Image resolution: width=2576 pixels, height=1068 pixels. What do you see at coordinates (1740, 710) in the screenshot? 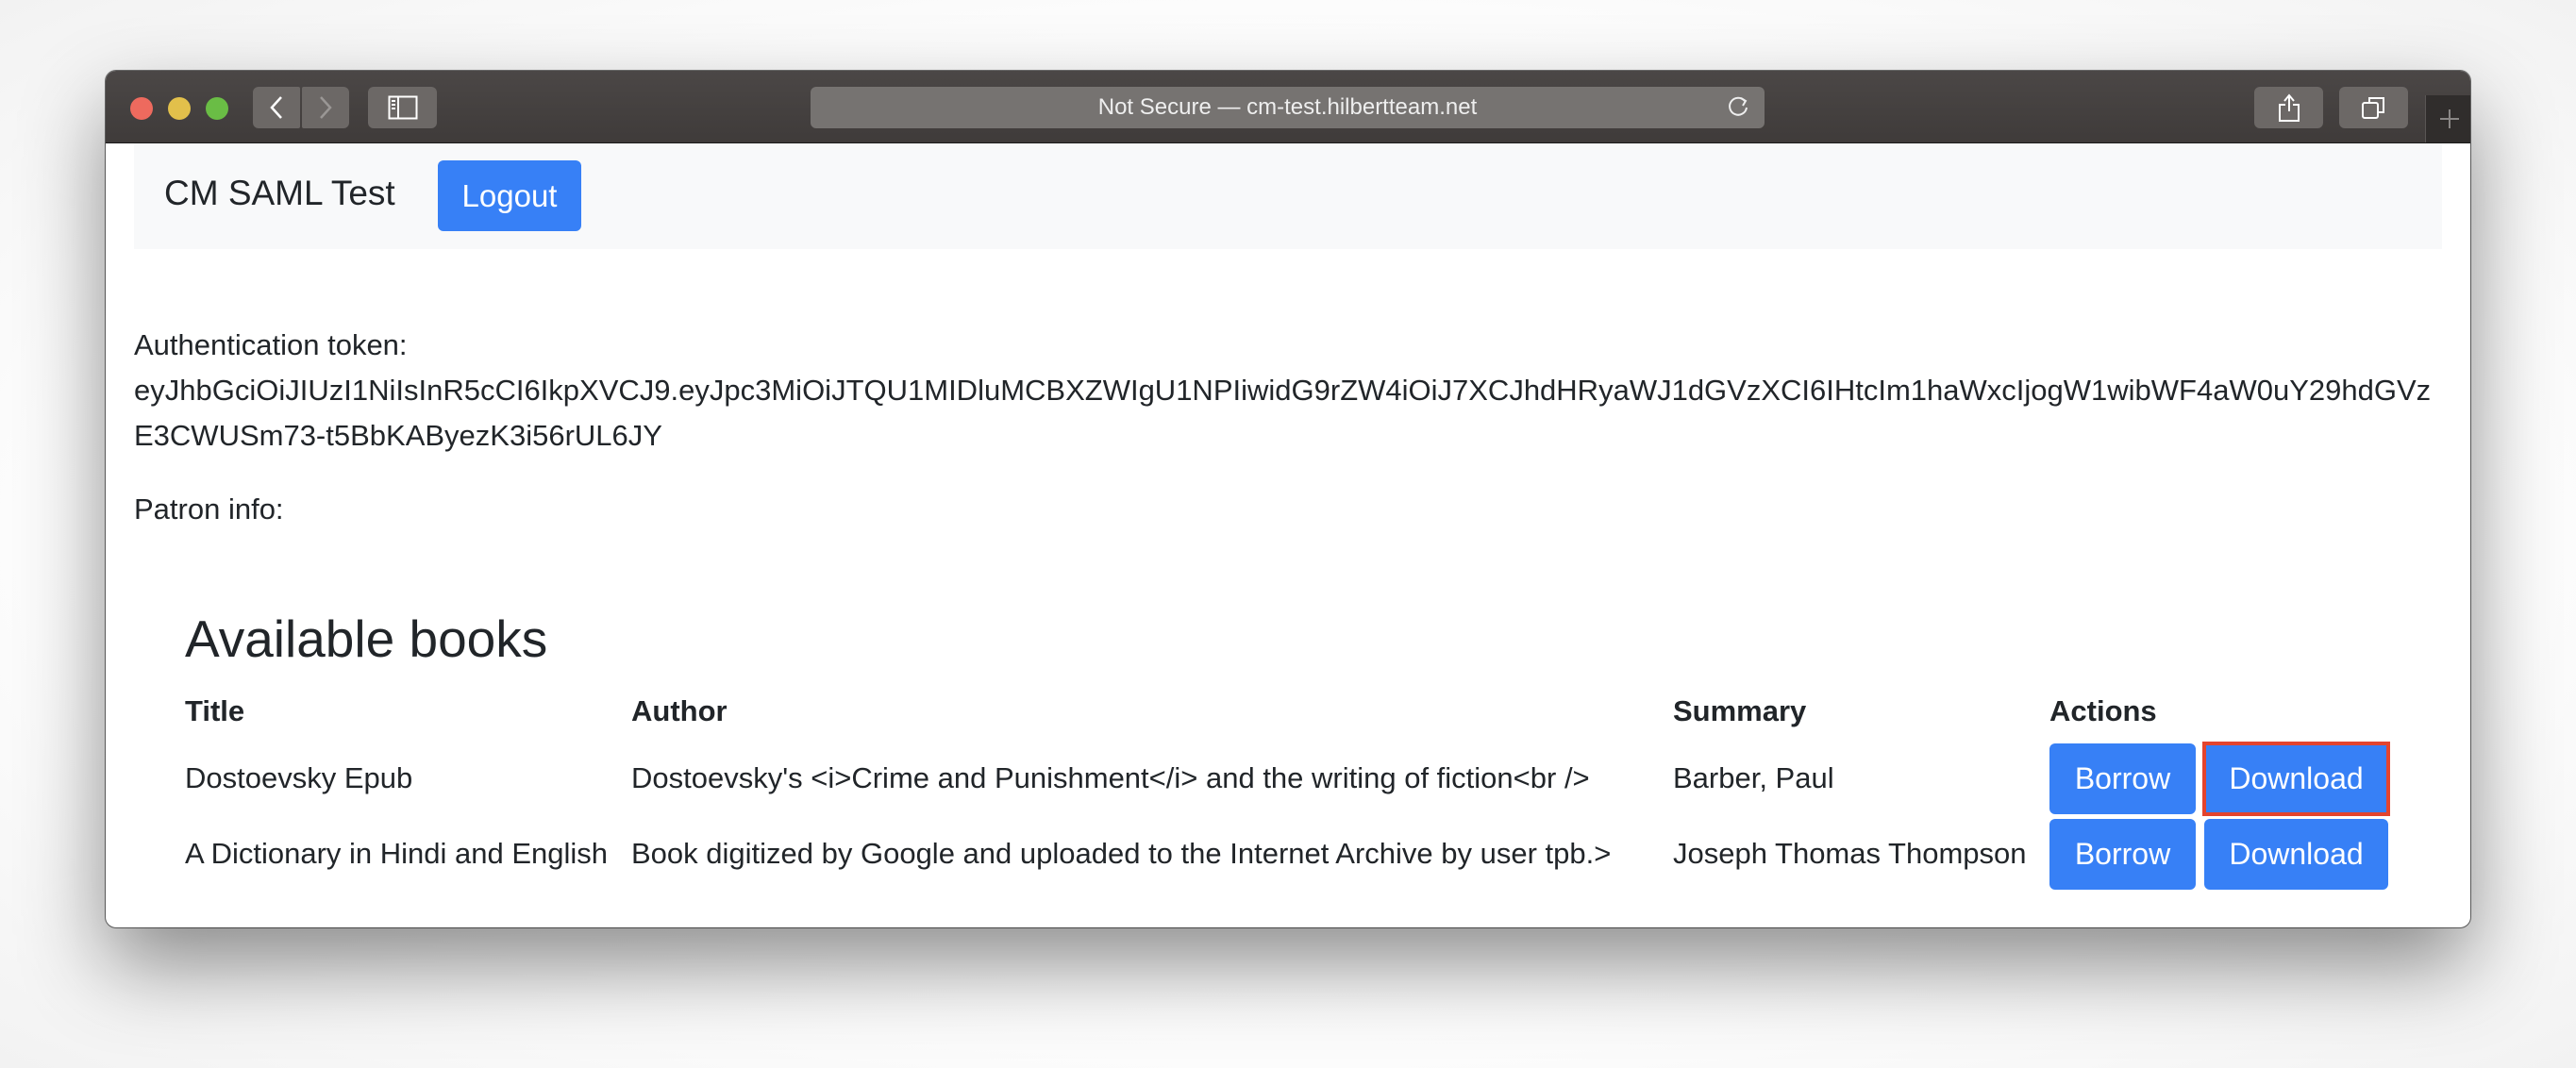
I see `column-header-summary: Summary` at bounding box center [1740, 710].